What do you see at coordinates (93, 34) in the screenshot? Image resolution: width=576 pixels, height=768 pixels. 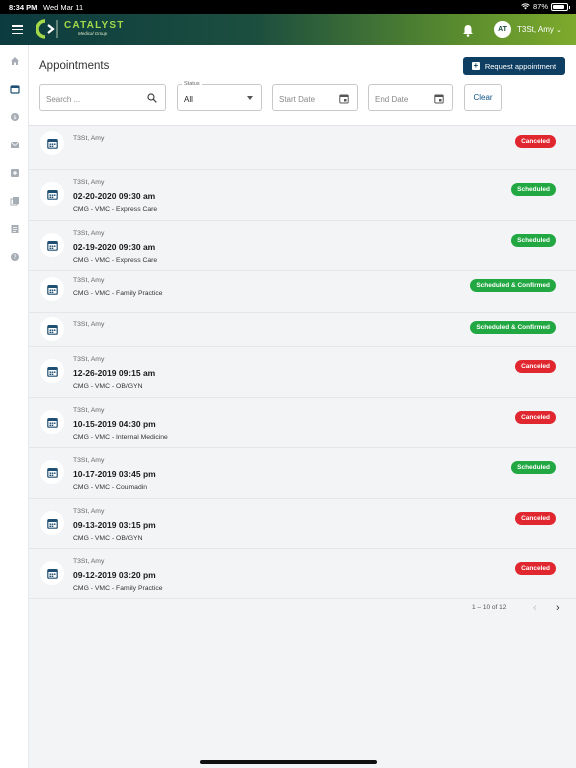 I see `logo-subtitle: Medical Group` at bounding box center [93, 34].